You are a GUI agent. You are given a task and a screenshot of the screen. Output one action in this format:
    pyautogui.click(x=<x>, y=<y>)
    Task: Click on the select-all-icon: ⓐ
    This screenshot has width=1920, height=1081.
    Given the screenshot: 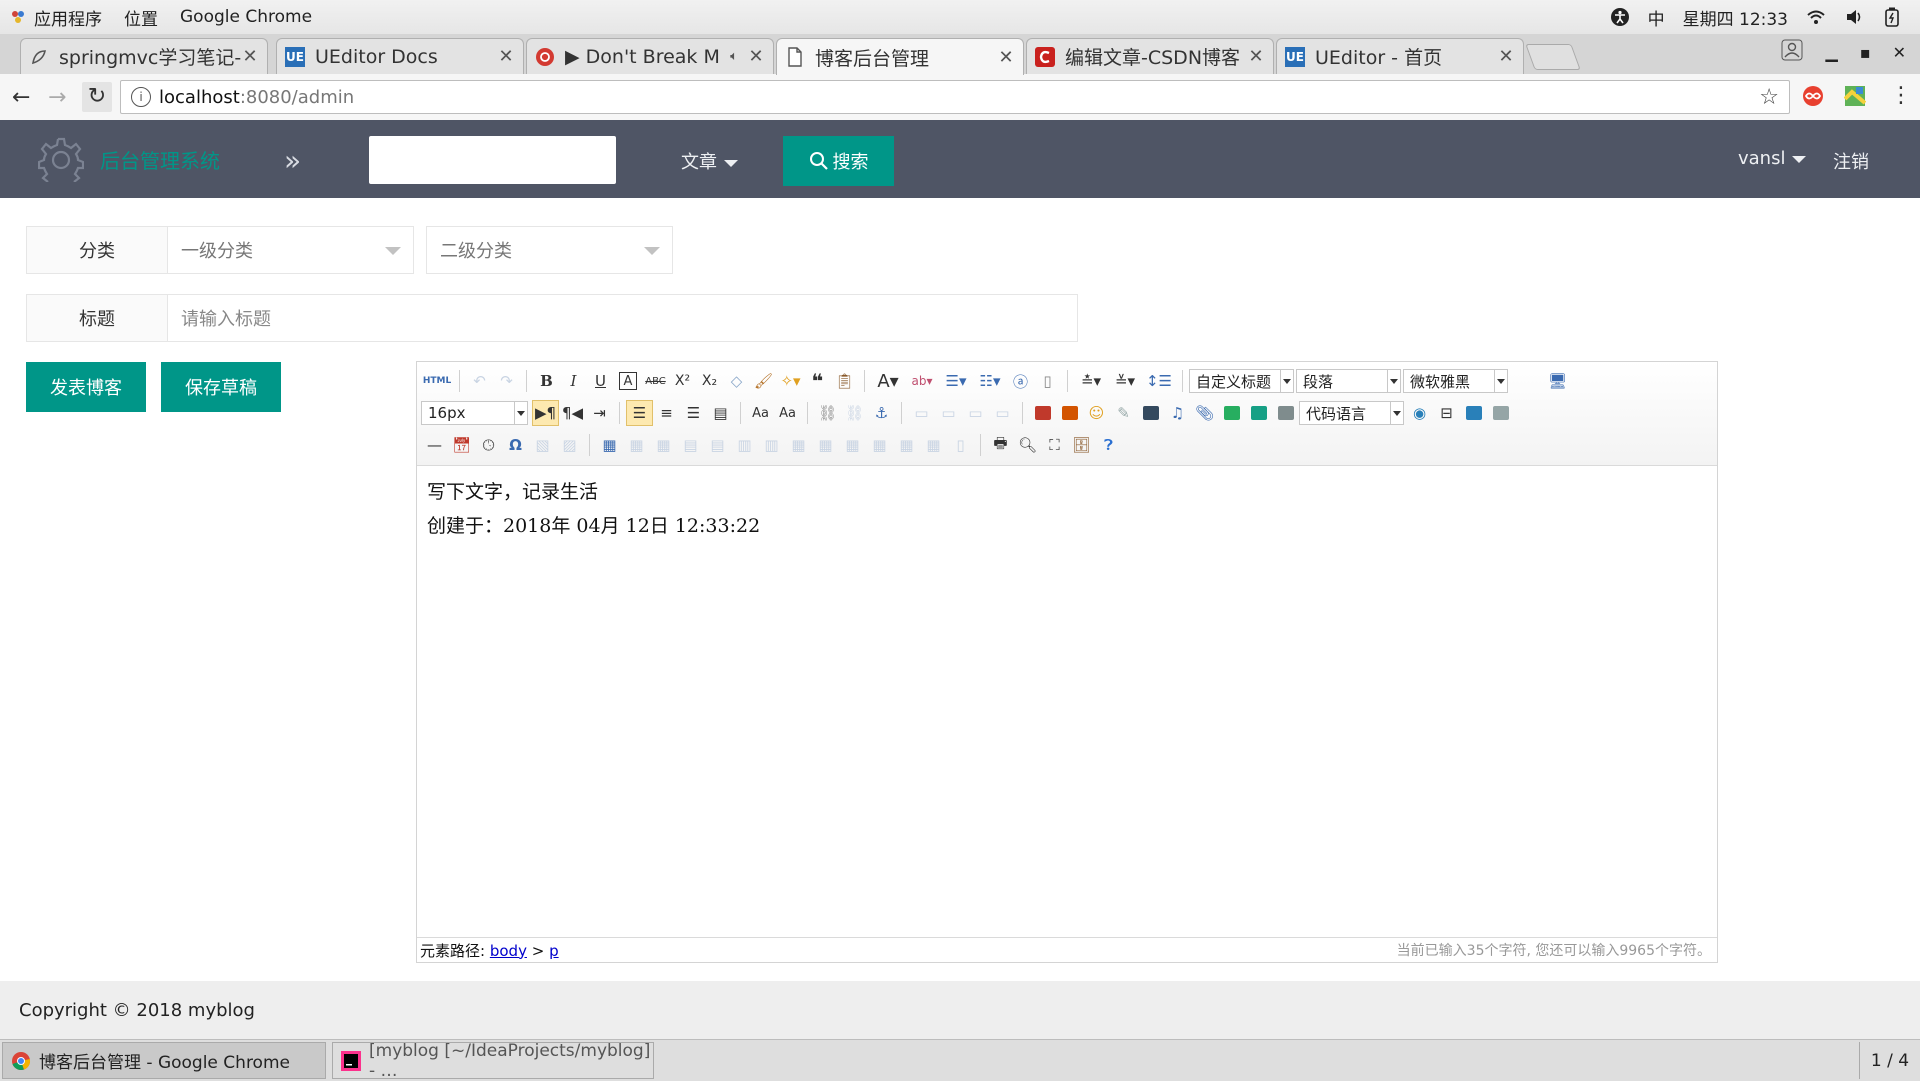 What is the action you would take?
    pyautogui.click(x=1020, y=381)
    